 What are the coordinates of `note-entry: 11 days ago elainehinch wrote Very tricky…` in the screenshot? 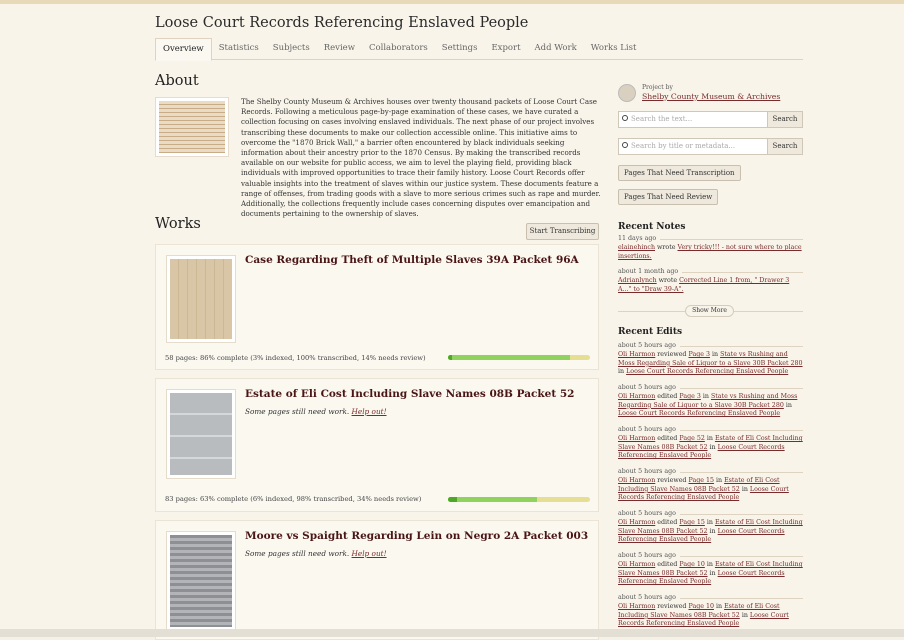 It's located at (710, 248).